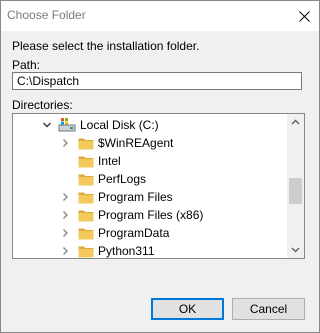 This screenshot has width=320, height=333. What do you see at coordinates (134, 233) in the screenshot?
I see `tree-item-label: ProgramData` at bounding box center [134, 233].